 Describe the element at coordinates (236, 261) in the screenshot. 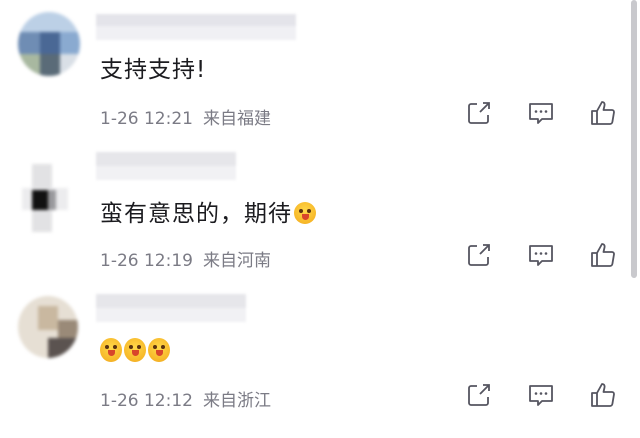

I see `comment-location: 来自河南` at that location.